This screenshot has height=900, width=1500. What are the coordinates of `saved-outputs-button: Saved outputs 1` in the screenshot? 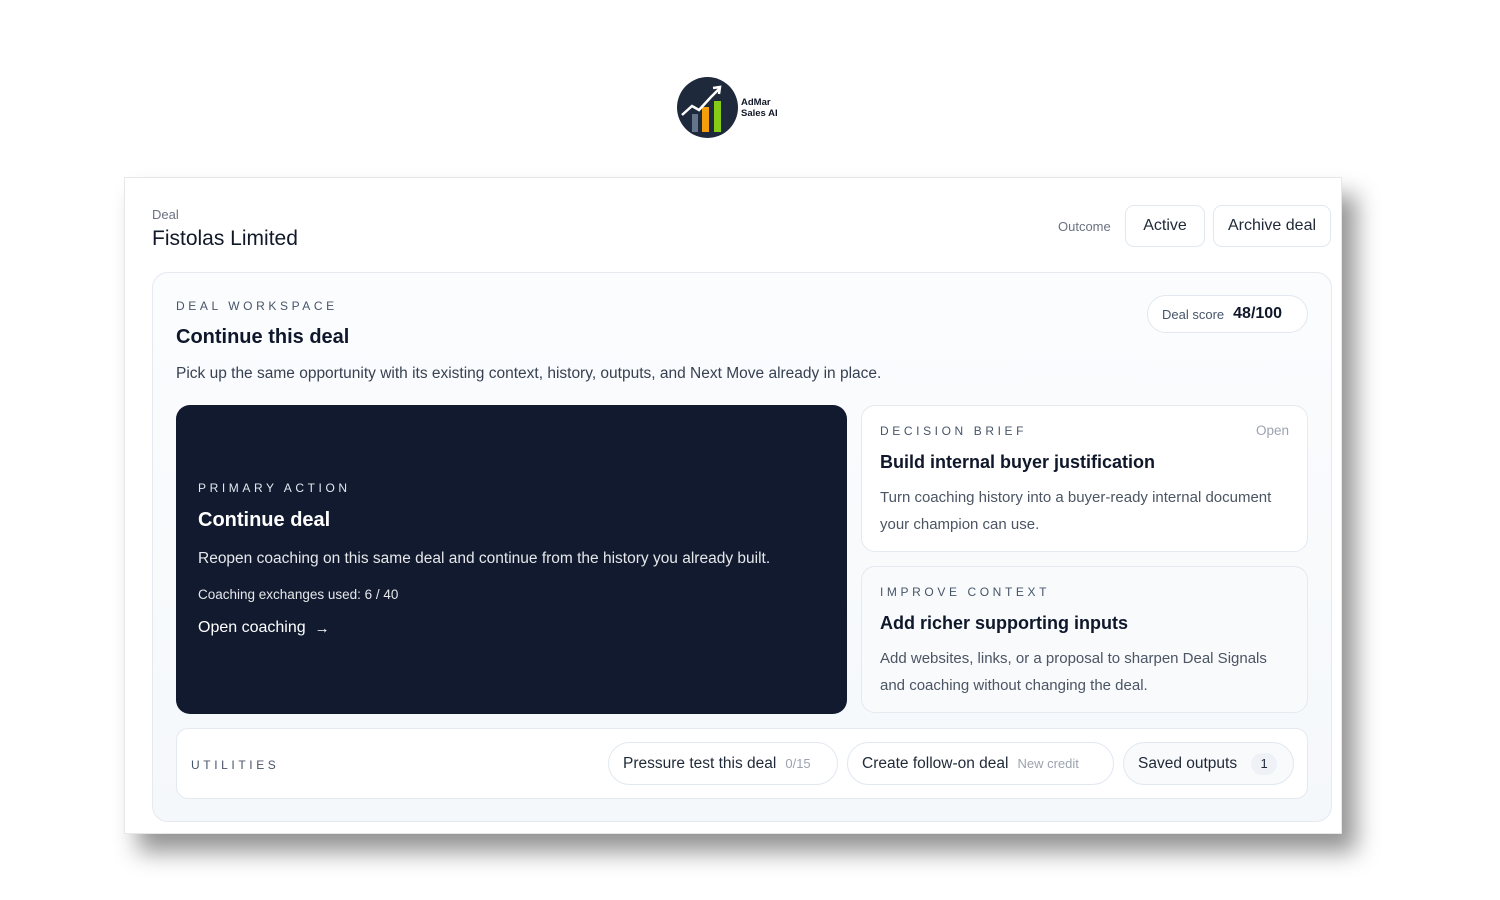 It's located at (1208, 763).